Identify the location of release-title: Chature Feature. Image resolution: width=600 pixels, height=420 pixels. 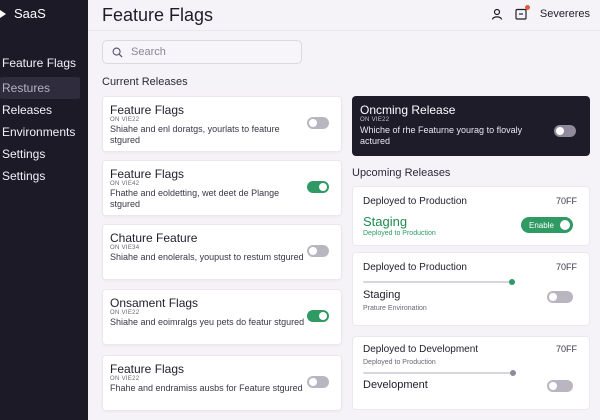
(154, 238).